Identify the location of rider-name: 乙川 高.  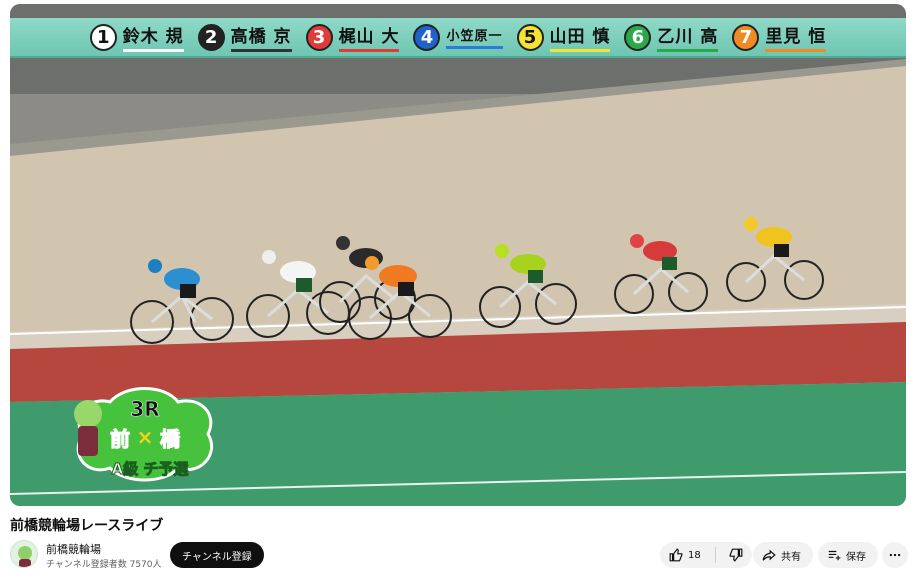
(688, 37).